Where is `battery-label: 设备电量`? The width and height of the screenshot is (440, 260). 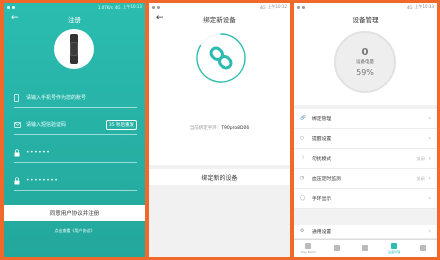 battery-label: 设备电量 is located at coordinates (365, 62).